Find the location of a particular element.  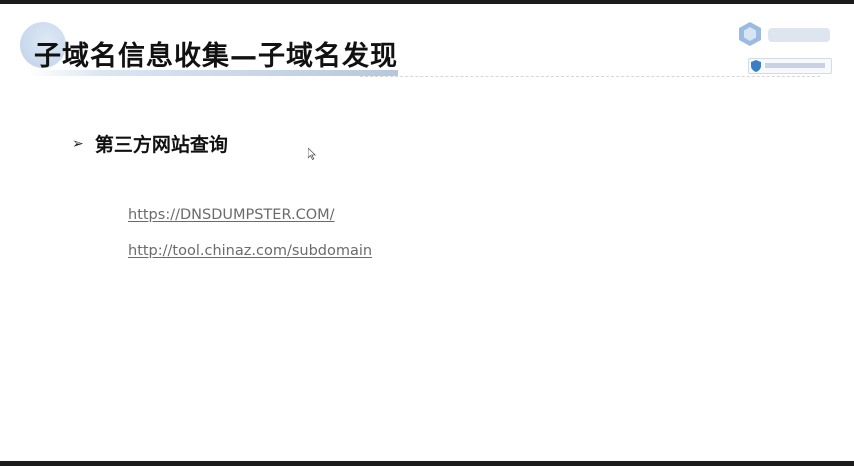

slide-title: 子域名信息收集—子域名发现 is located at coordinates (216, 56).